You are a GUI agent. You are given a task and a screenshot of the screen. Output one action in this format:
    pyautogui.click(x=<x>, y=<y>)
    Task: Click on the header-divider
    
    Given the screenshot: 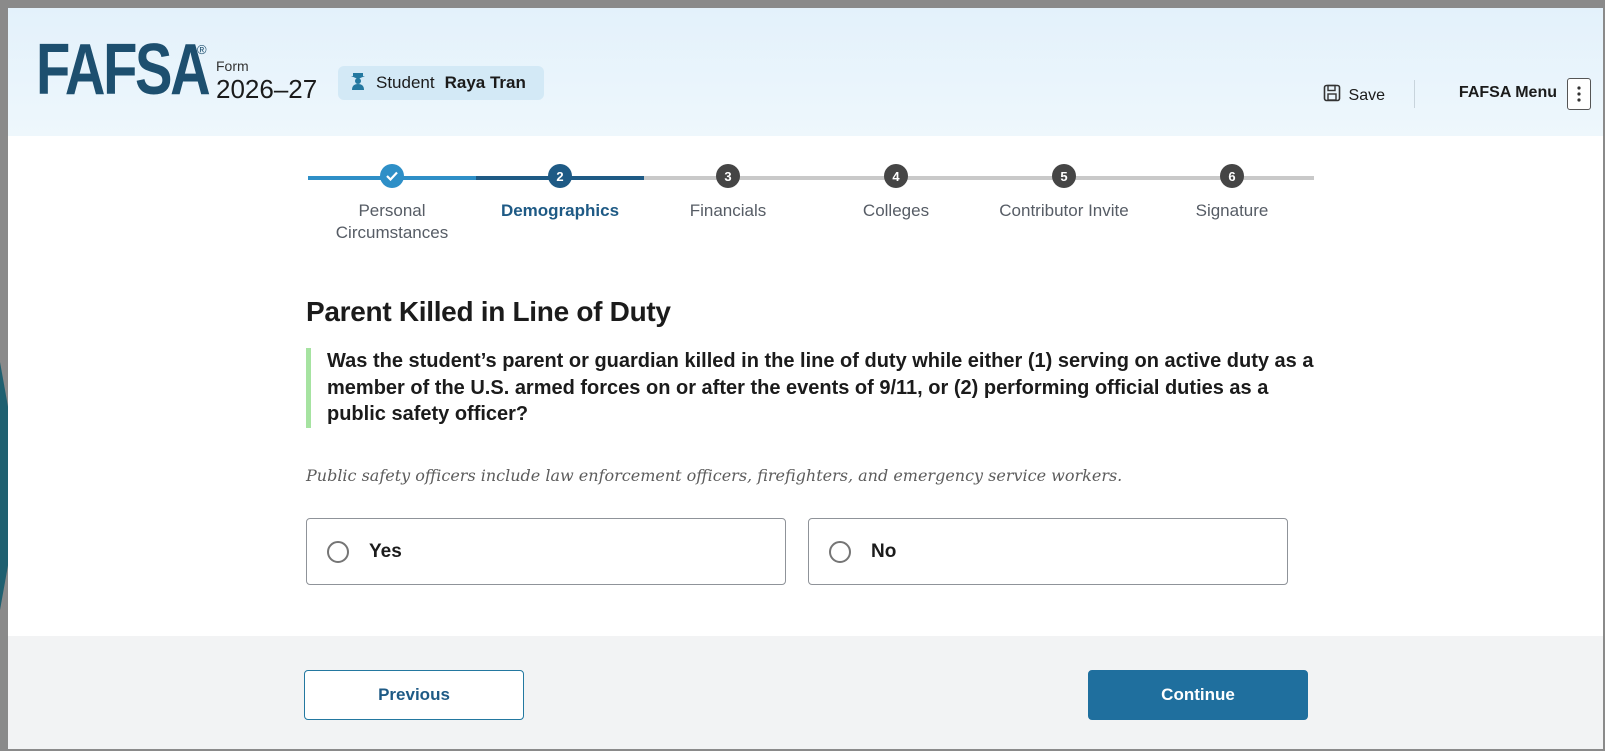 What is the action you would take?
    pyautogui.click(x=1414, y=94)
    